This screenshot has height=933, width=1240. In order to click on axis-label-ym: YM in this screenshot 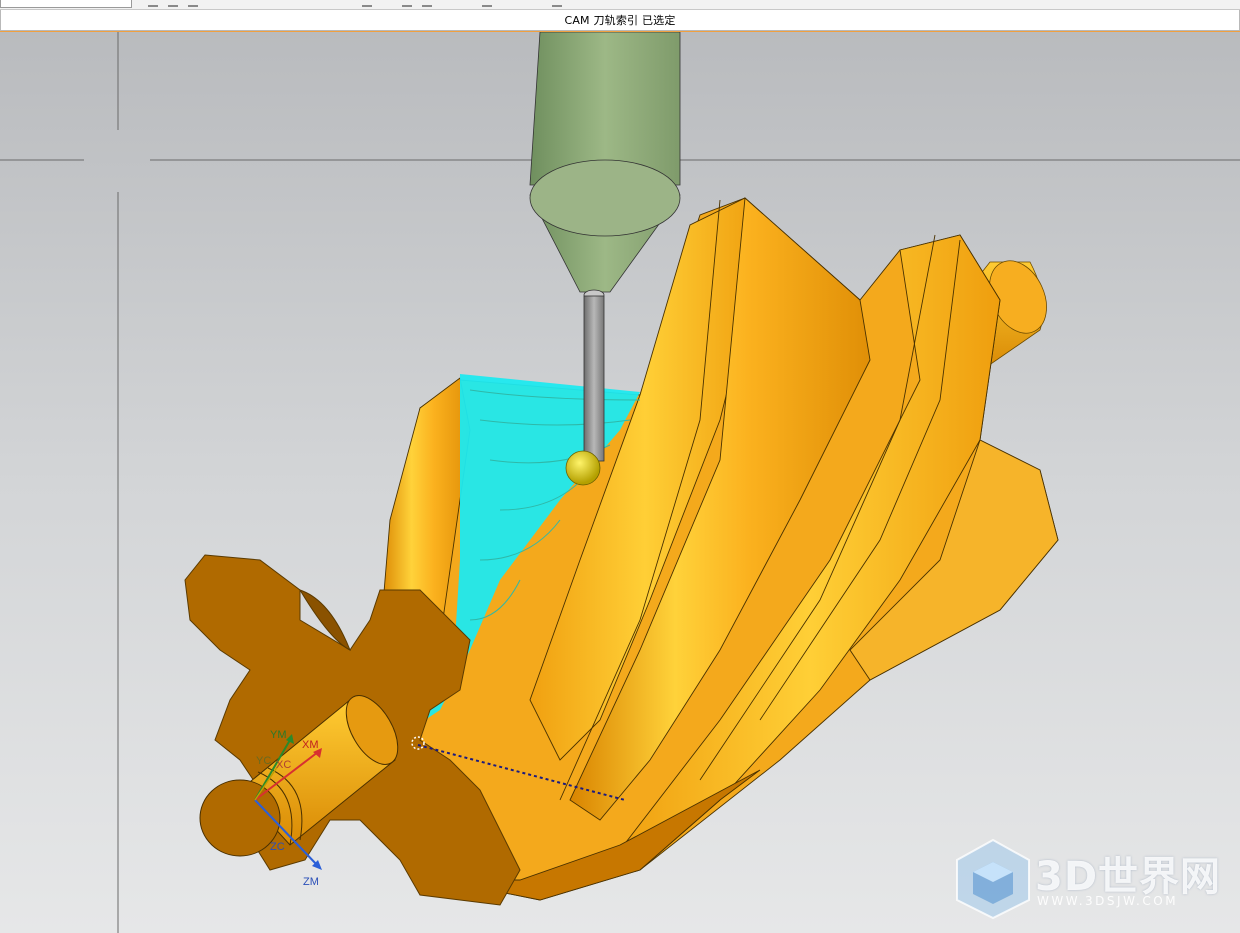, I will do `click(278, 735)`.